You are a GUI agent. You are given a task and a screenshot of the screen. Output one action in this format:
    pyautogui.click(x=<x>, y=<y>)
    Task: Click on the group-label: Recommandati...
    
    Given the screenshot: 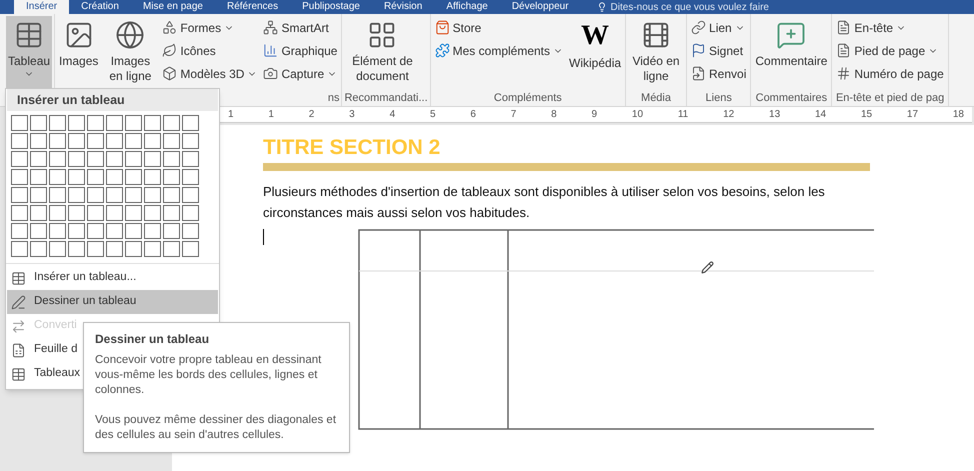 What is the action you would take?
    pyautogui.click(x=386, y=98)
    